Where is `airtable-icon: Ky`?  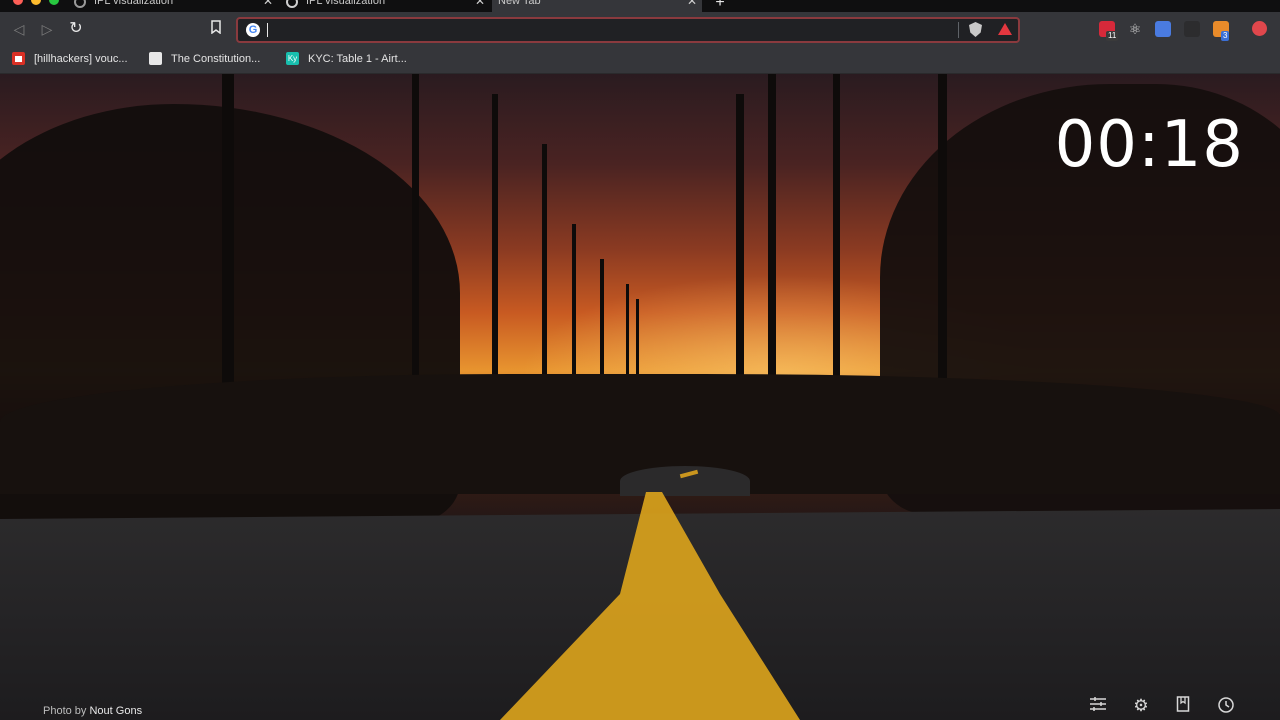
airtable-icon: Ky is located at coordinates (292, 58).